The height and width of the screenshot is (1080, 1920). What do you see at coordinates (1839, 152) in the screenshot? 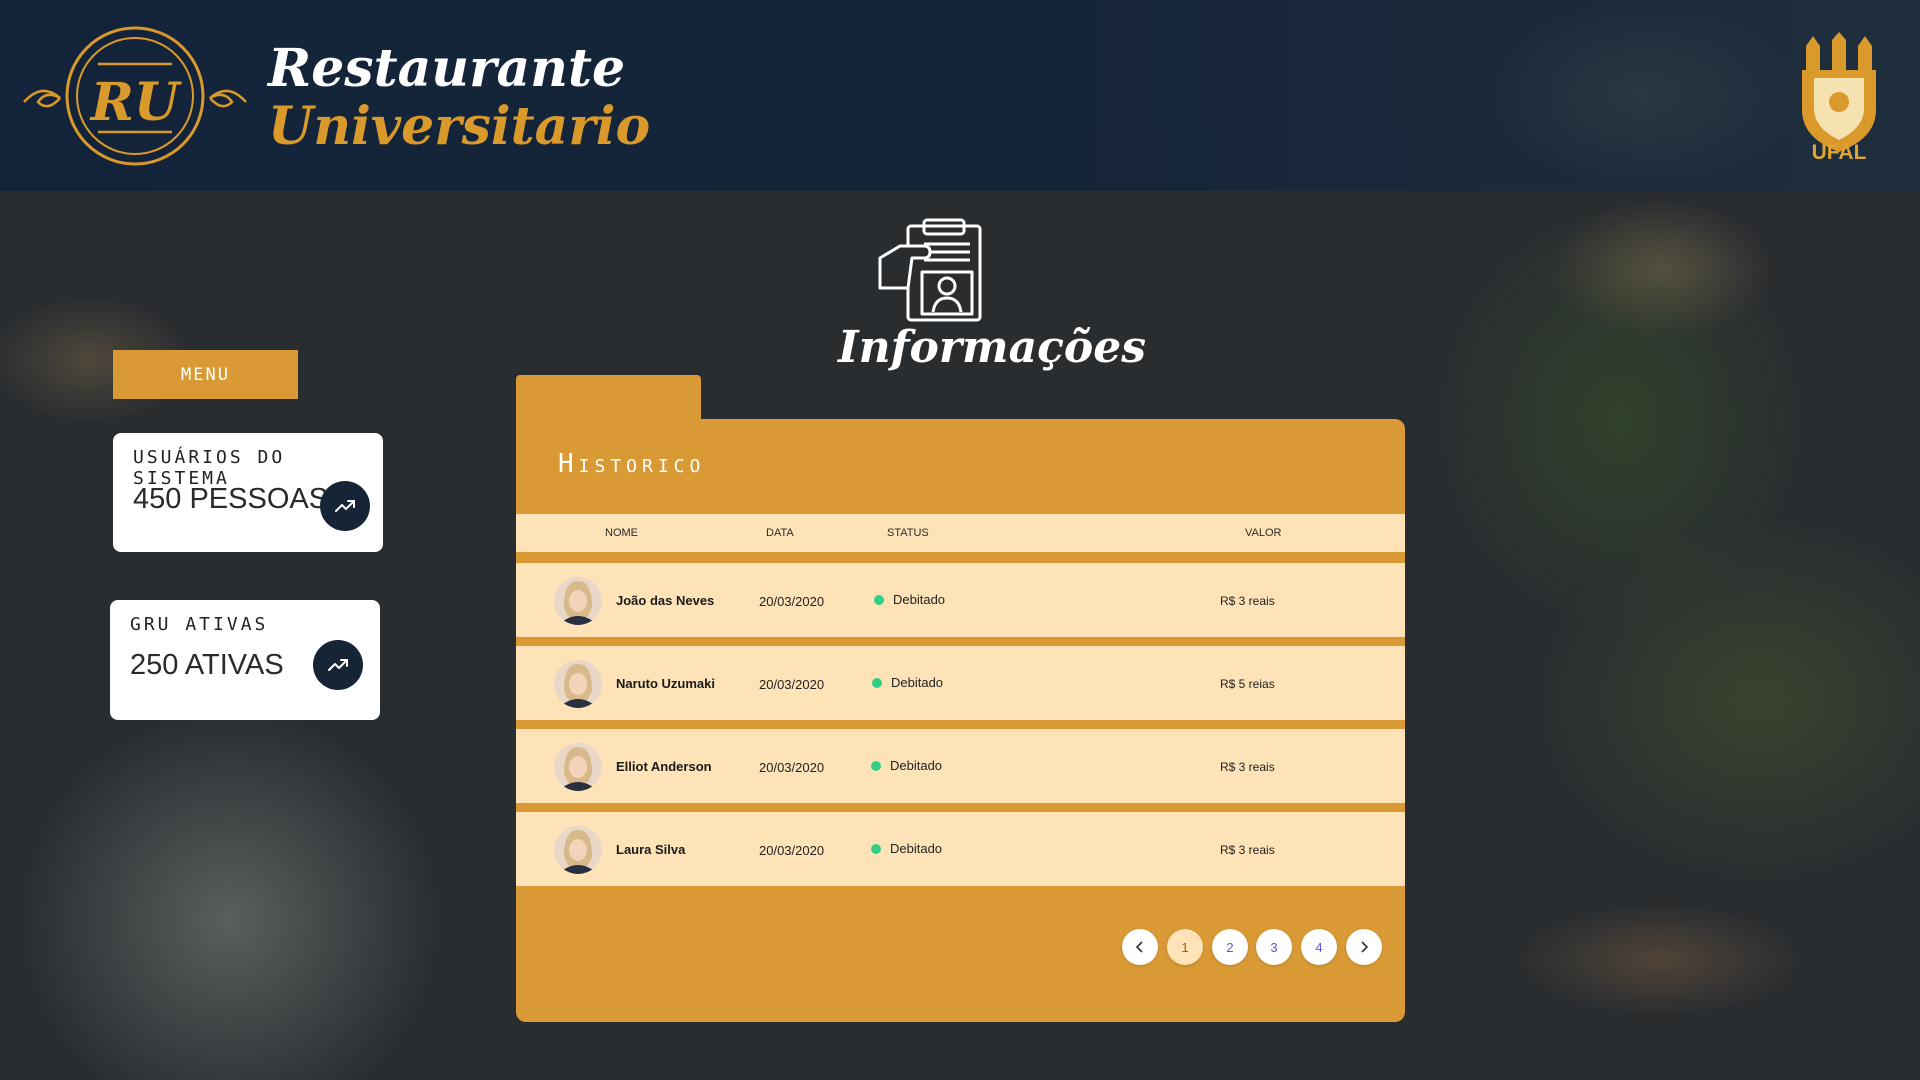
I see `ufal-label: UFAL` at bounding box center [1839, 152].